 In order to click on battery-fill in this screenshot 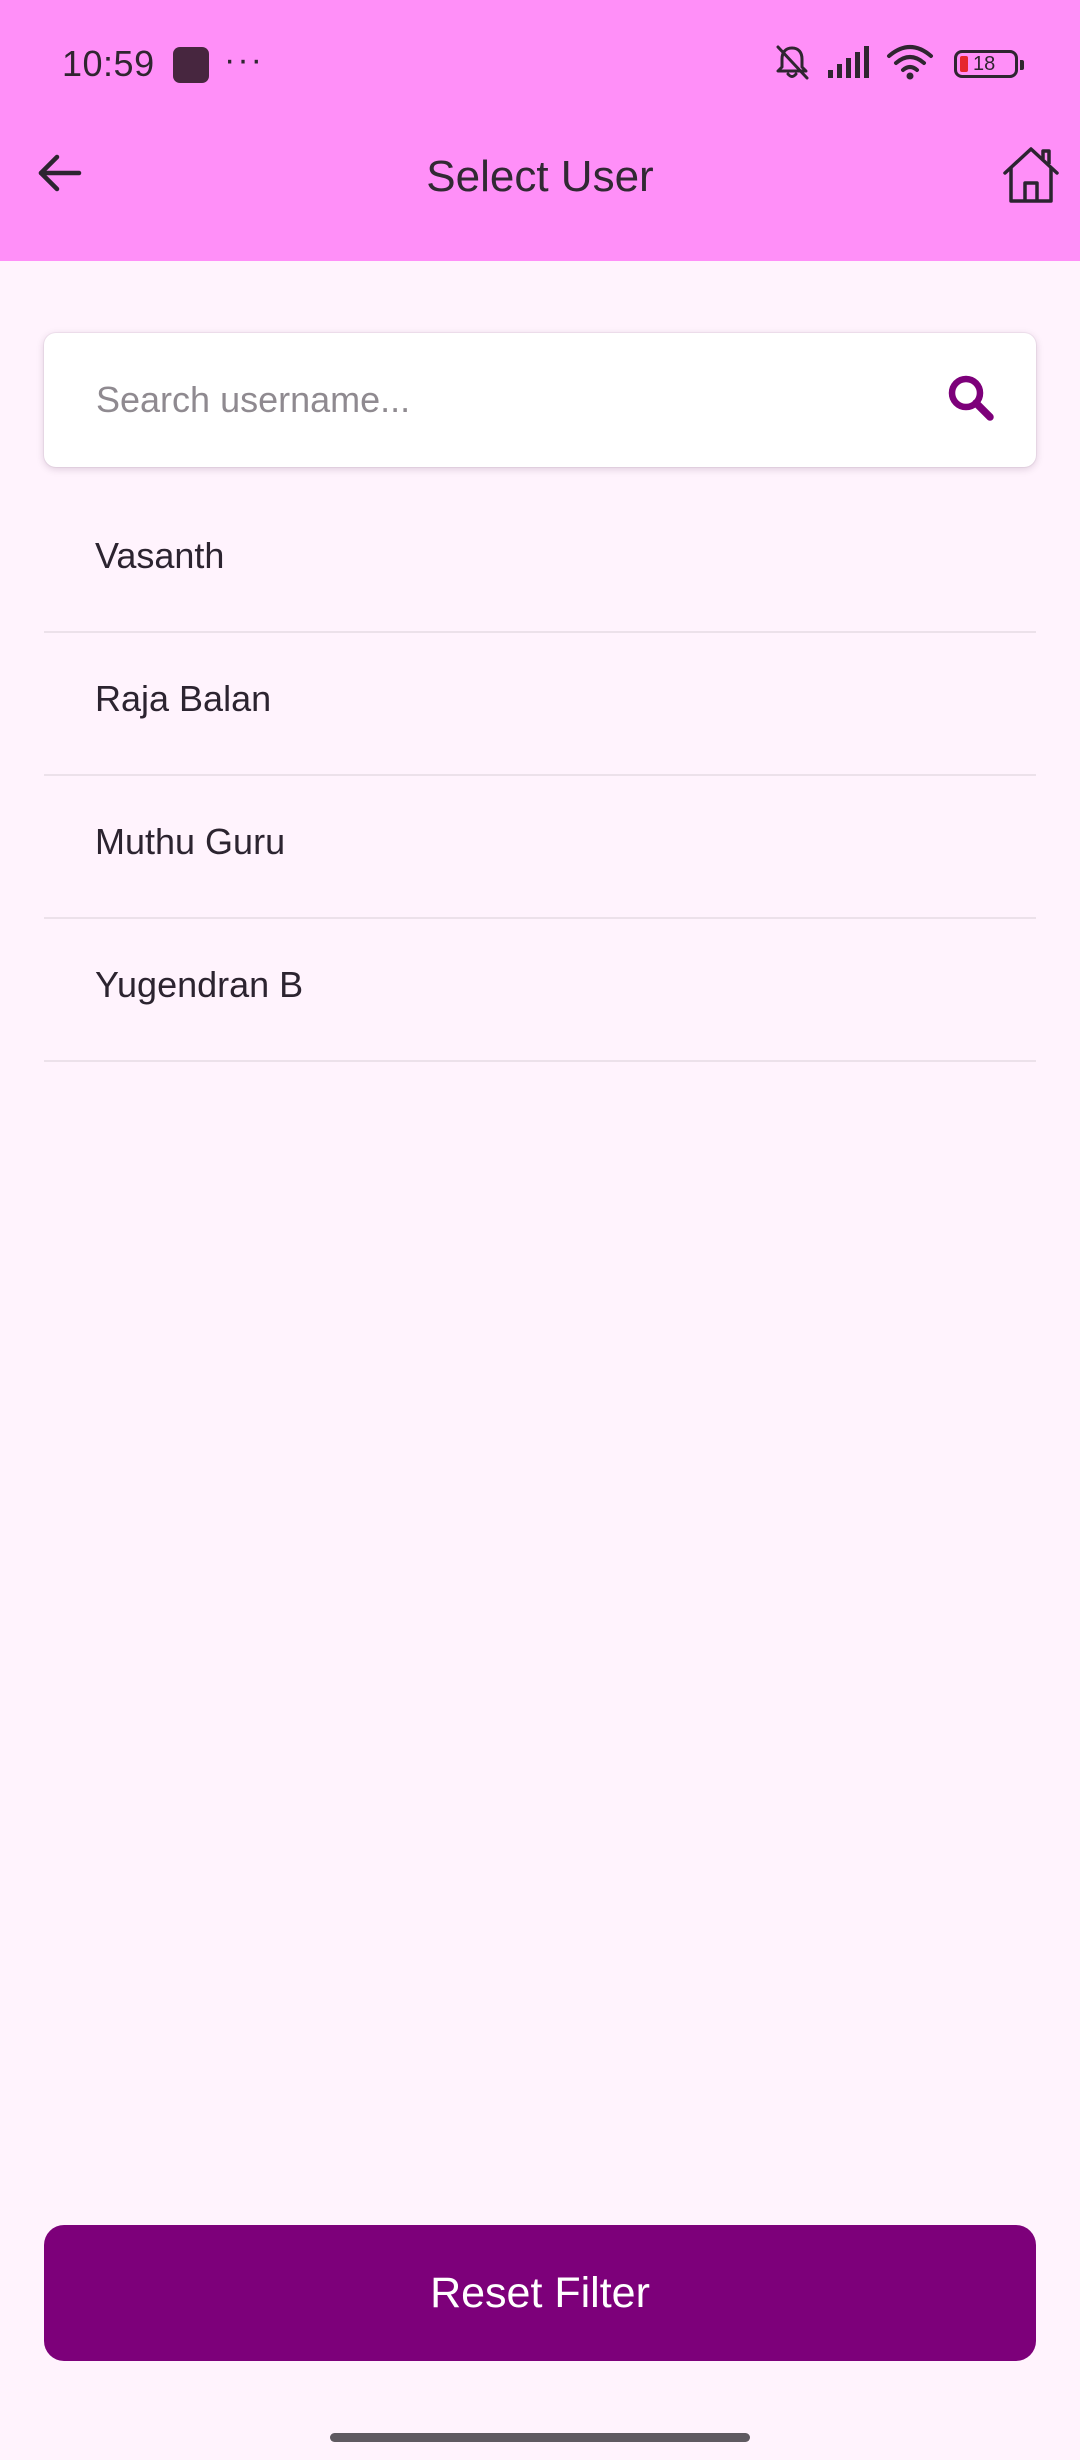, I will do `click(964, 64)`.